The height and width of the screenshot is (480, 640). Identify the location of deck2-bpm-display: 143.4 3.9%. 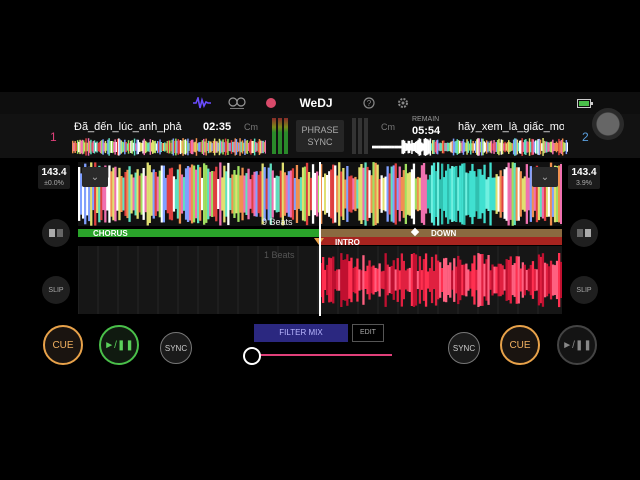
(584, 177).